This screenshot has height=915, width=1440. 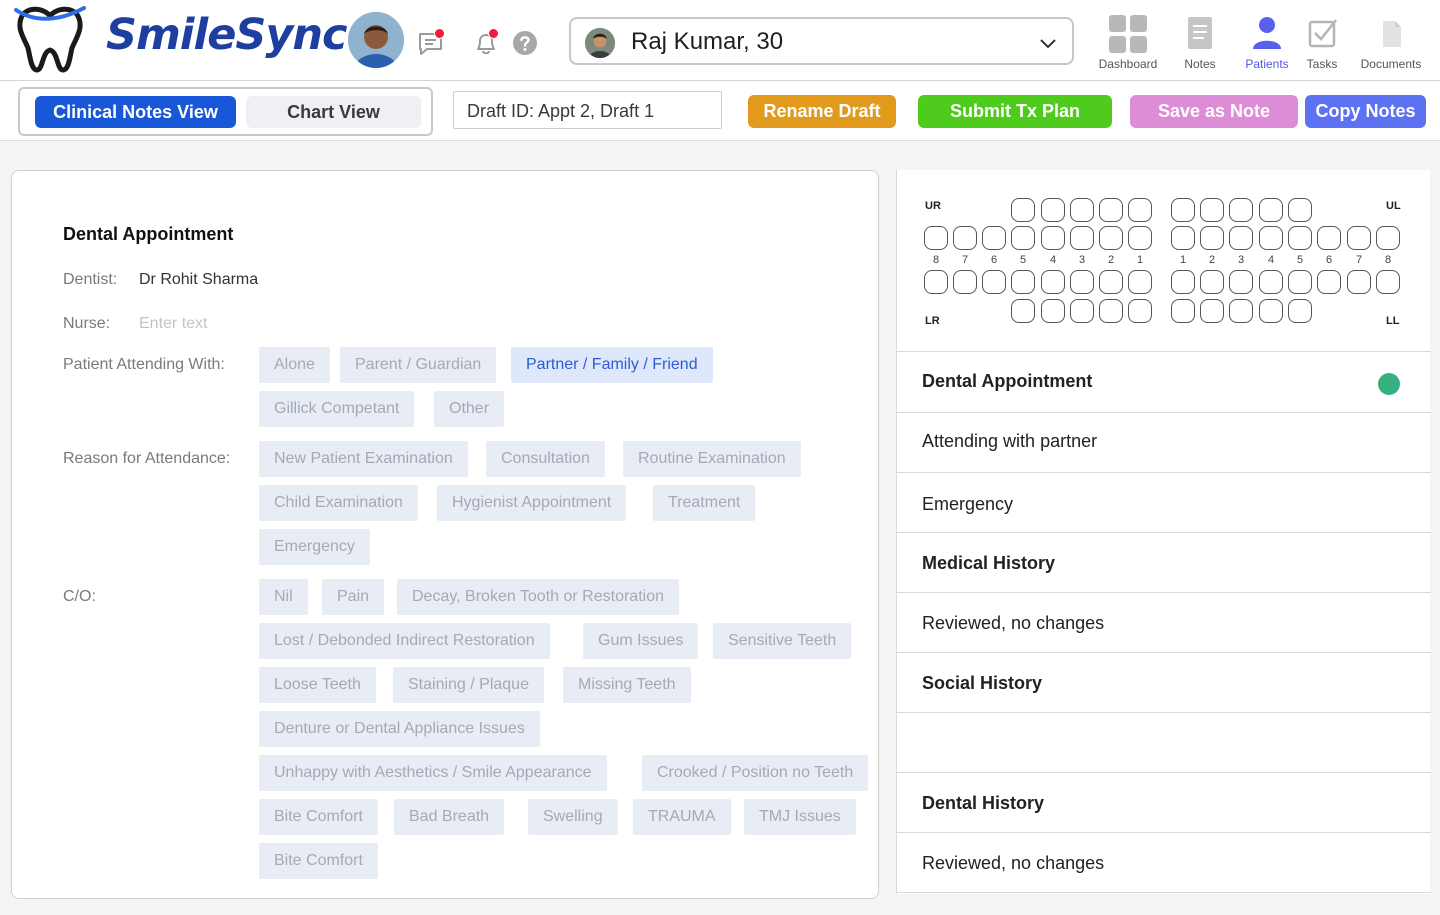 What do you see at coordinates (314, 547) in the screenshot?
I see `chip-reason: Emergency` at bounding box center [314, 547].